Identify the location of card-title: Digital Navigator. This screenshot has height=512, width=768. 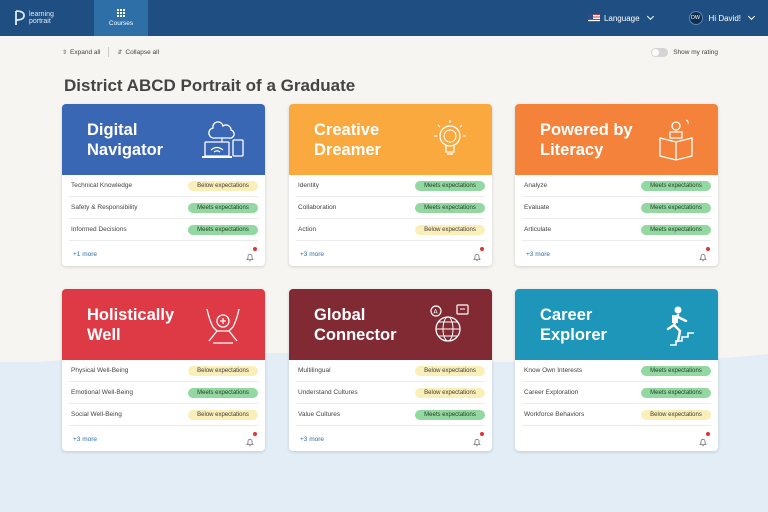
(142, 140).